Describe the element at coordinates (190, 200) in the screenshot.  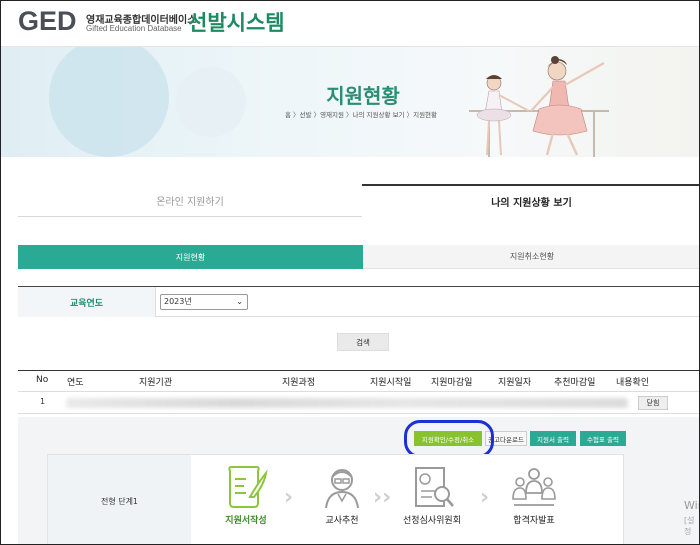
I see `tab-online-apply: 온라인 지원하기` at that location.